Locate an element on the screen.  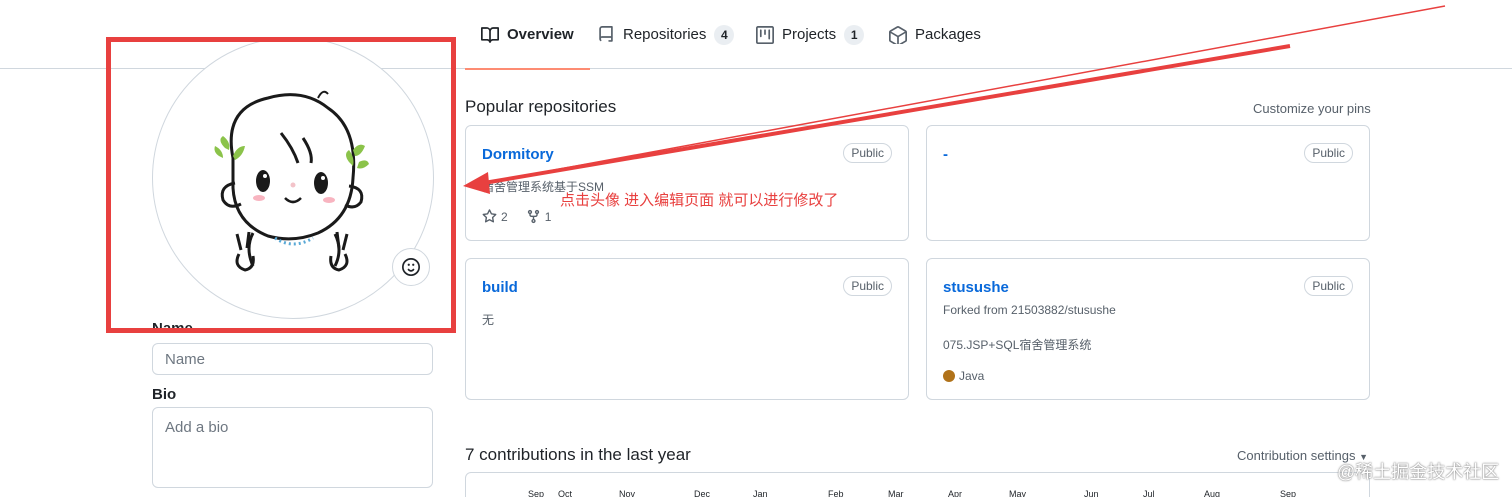
repo-language: Java is located at coordinates (972, 376).